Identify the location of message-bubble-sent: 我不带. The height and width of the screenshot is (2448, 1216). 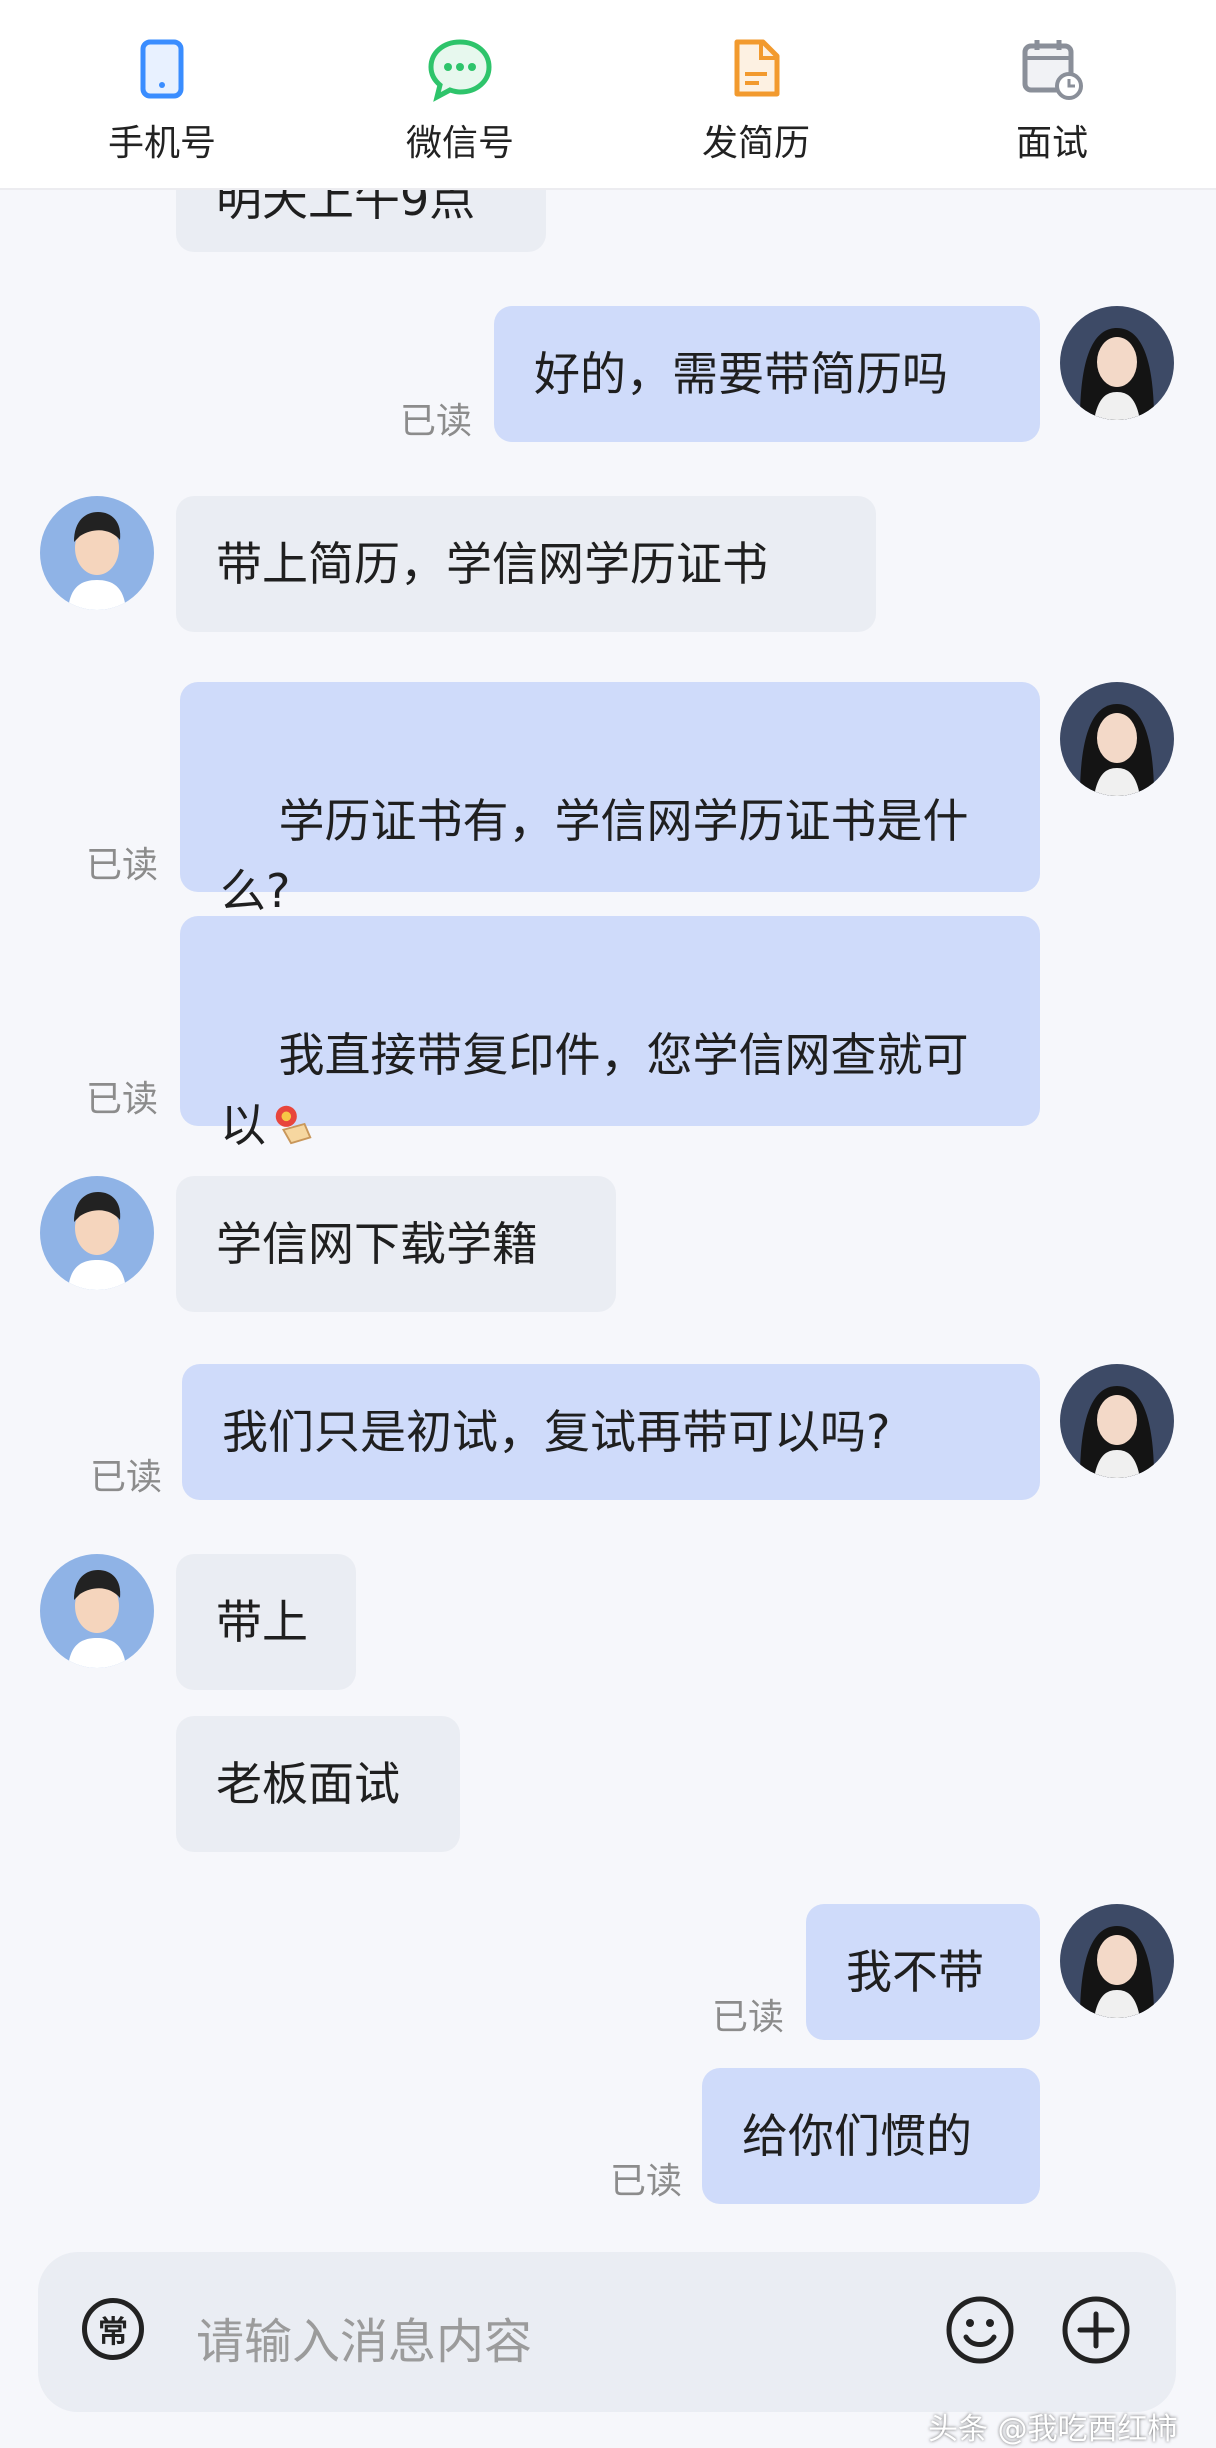
(923, 1972).